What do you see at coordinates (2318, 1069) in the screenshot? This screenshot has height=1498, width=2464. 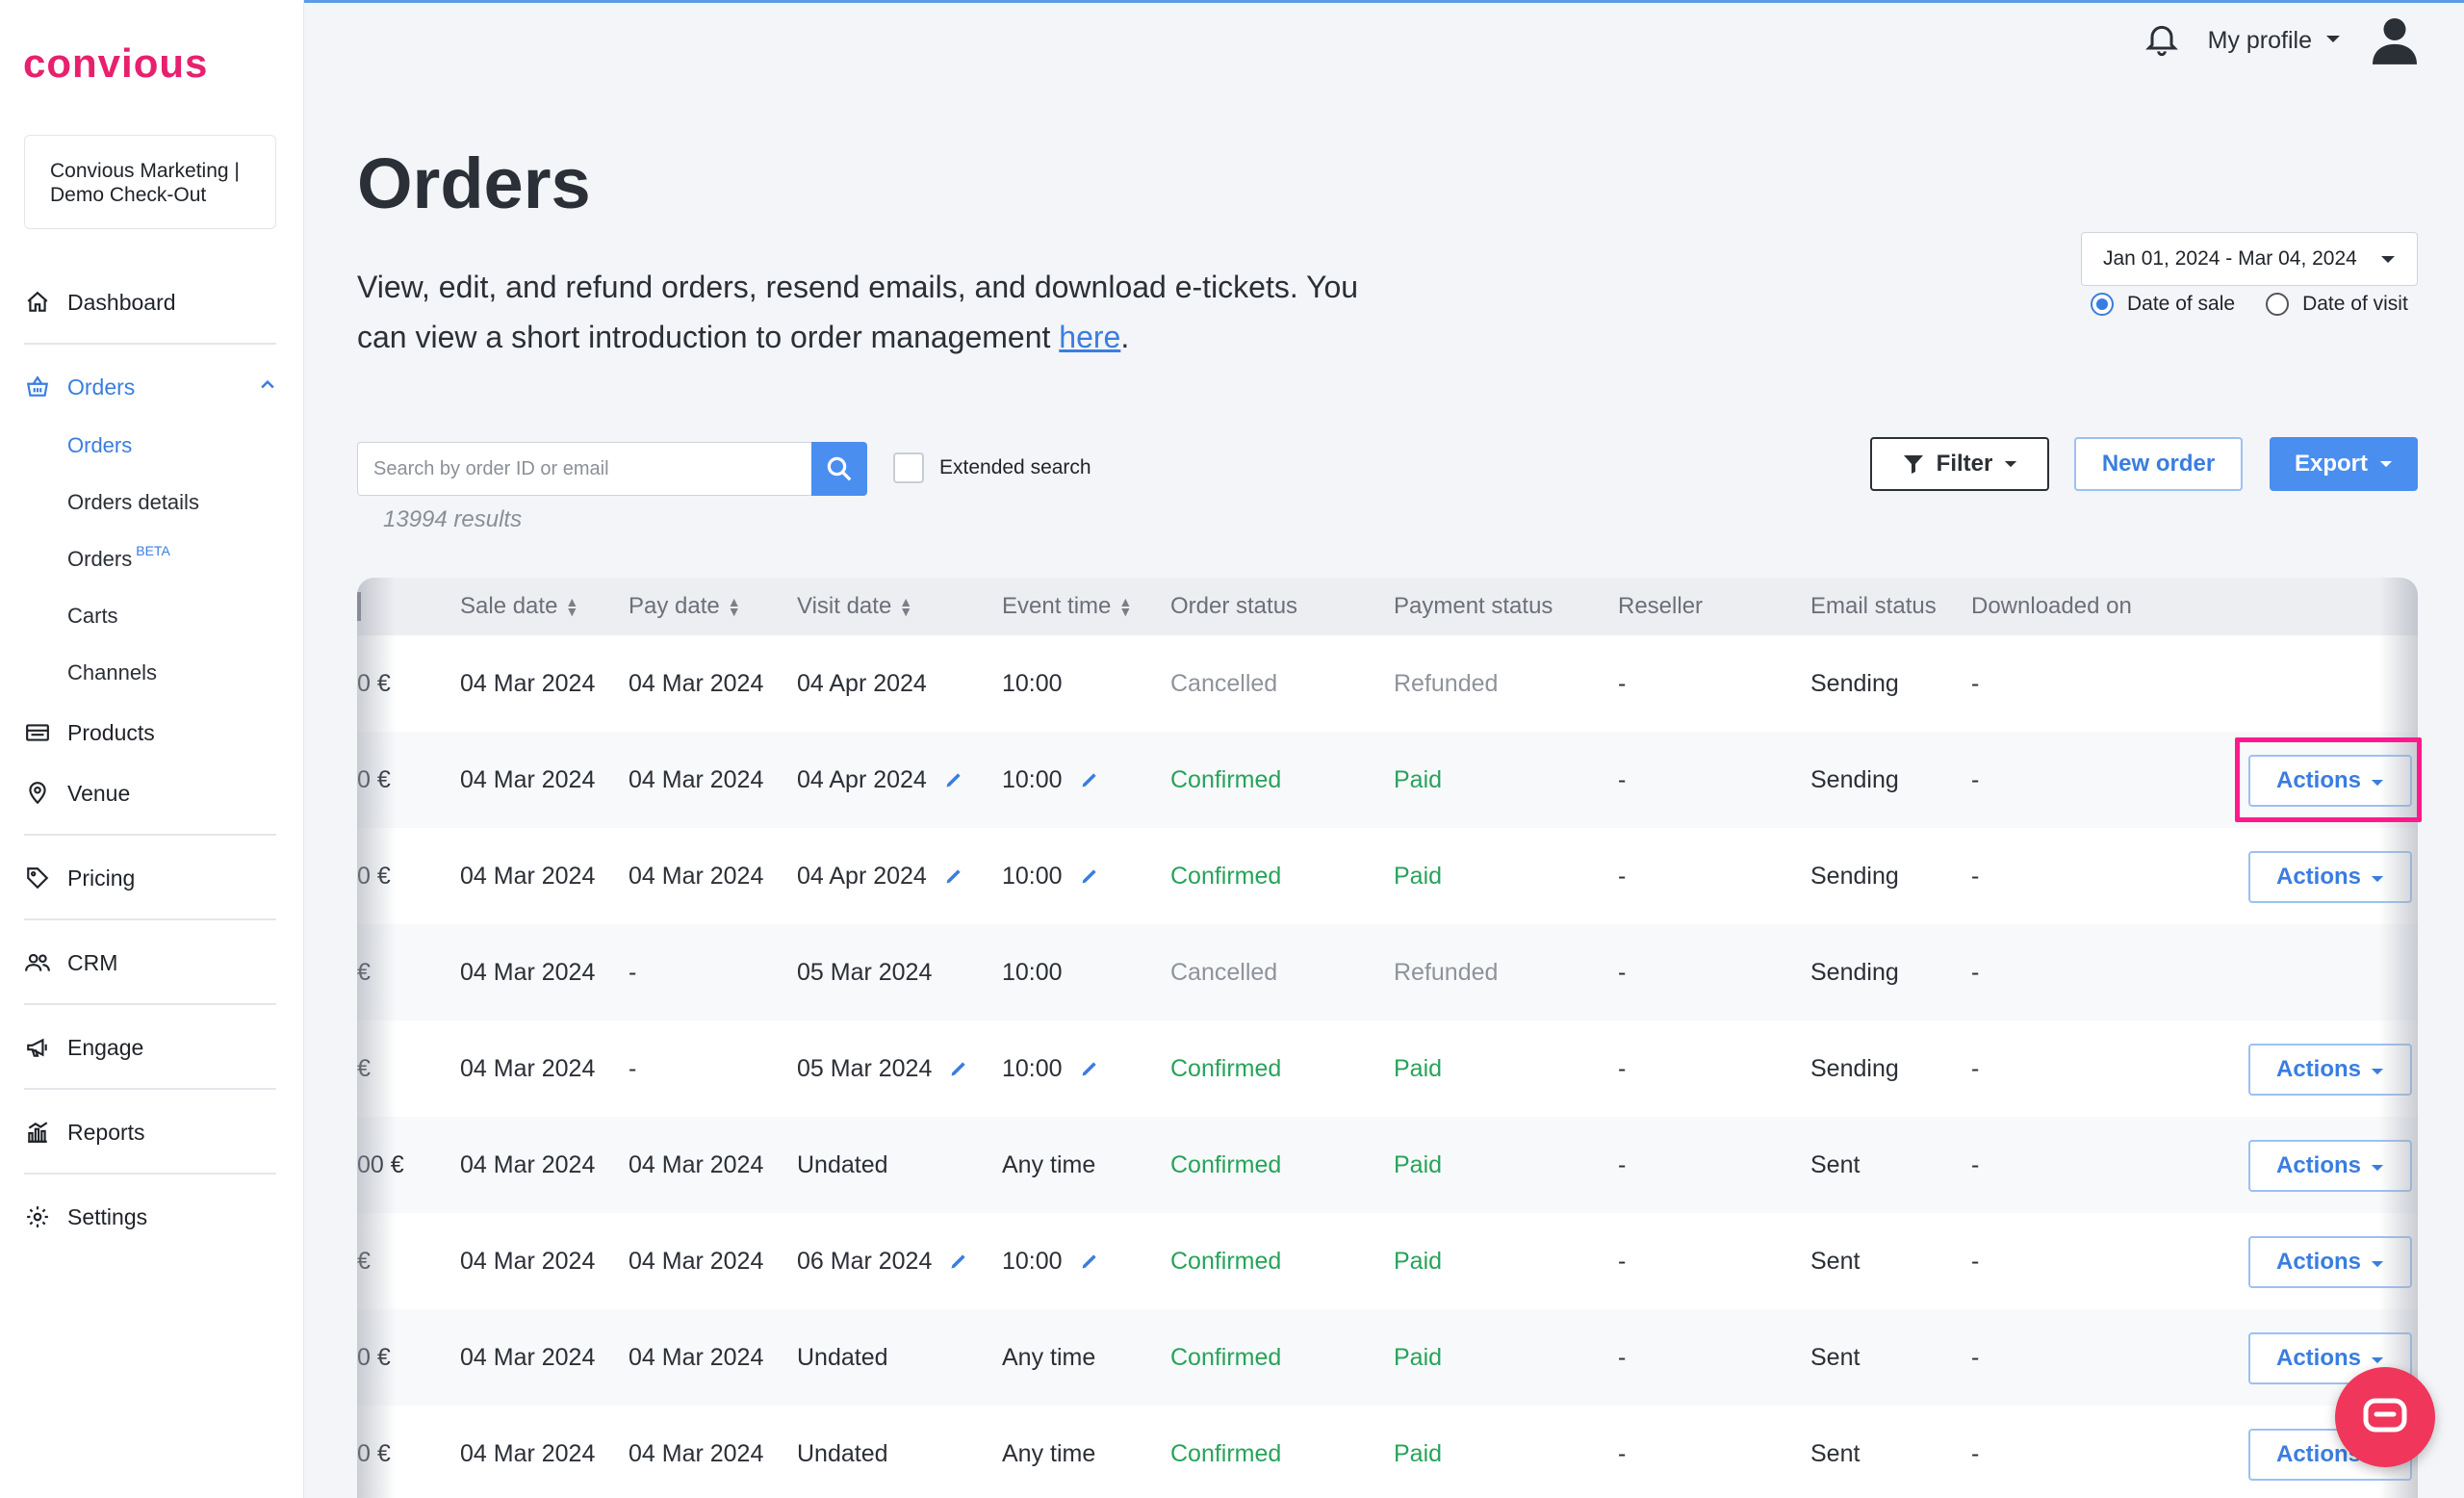 I see `actions-label: Actions` at bounding box center [2318, 1069].